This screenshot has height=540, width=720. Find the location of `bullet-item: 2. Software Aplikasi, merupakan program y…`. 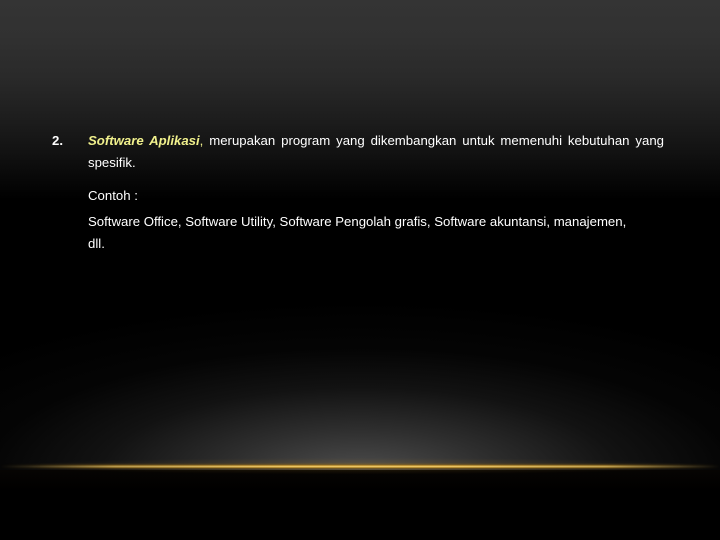

bullet-item: 2. Software Aplikasi, merupakan program y… is located at coordinates (358, 151).